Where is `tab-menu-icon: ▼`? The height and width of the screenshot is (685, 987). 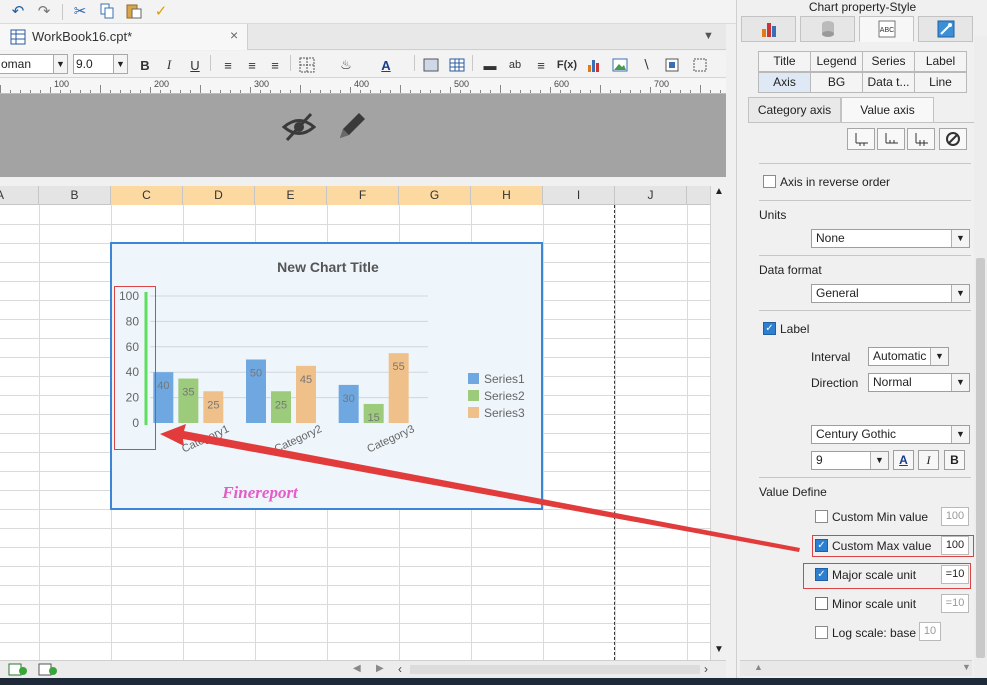
tab-menu-icon: ▼ is located at coordinates (708, 36).